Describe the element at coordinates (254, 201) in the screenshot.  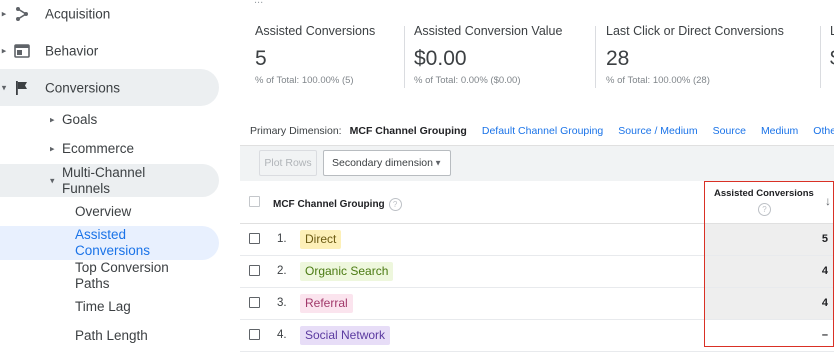
I see `select-all-checkbox` at that location.